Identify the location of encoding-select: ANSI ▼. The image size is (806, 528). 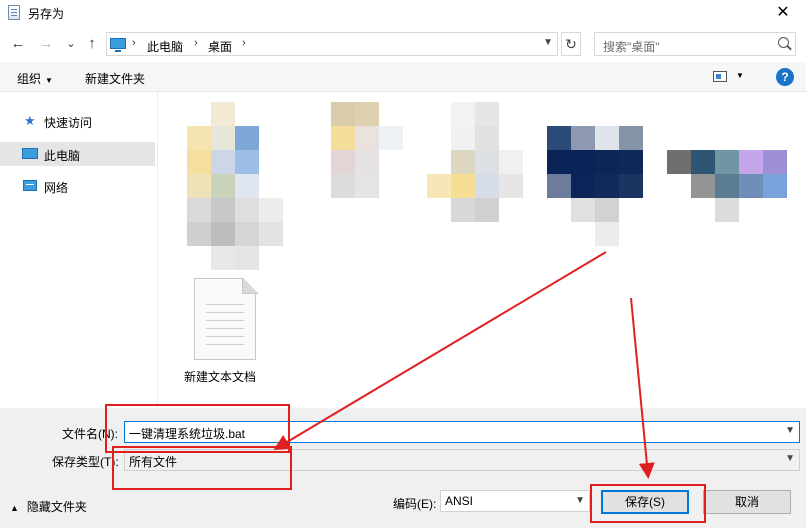
(515, 501).